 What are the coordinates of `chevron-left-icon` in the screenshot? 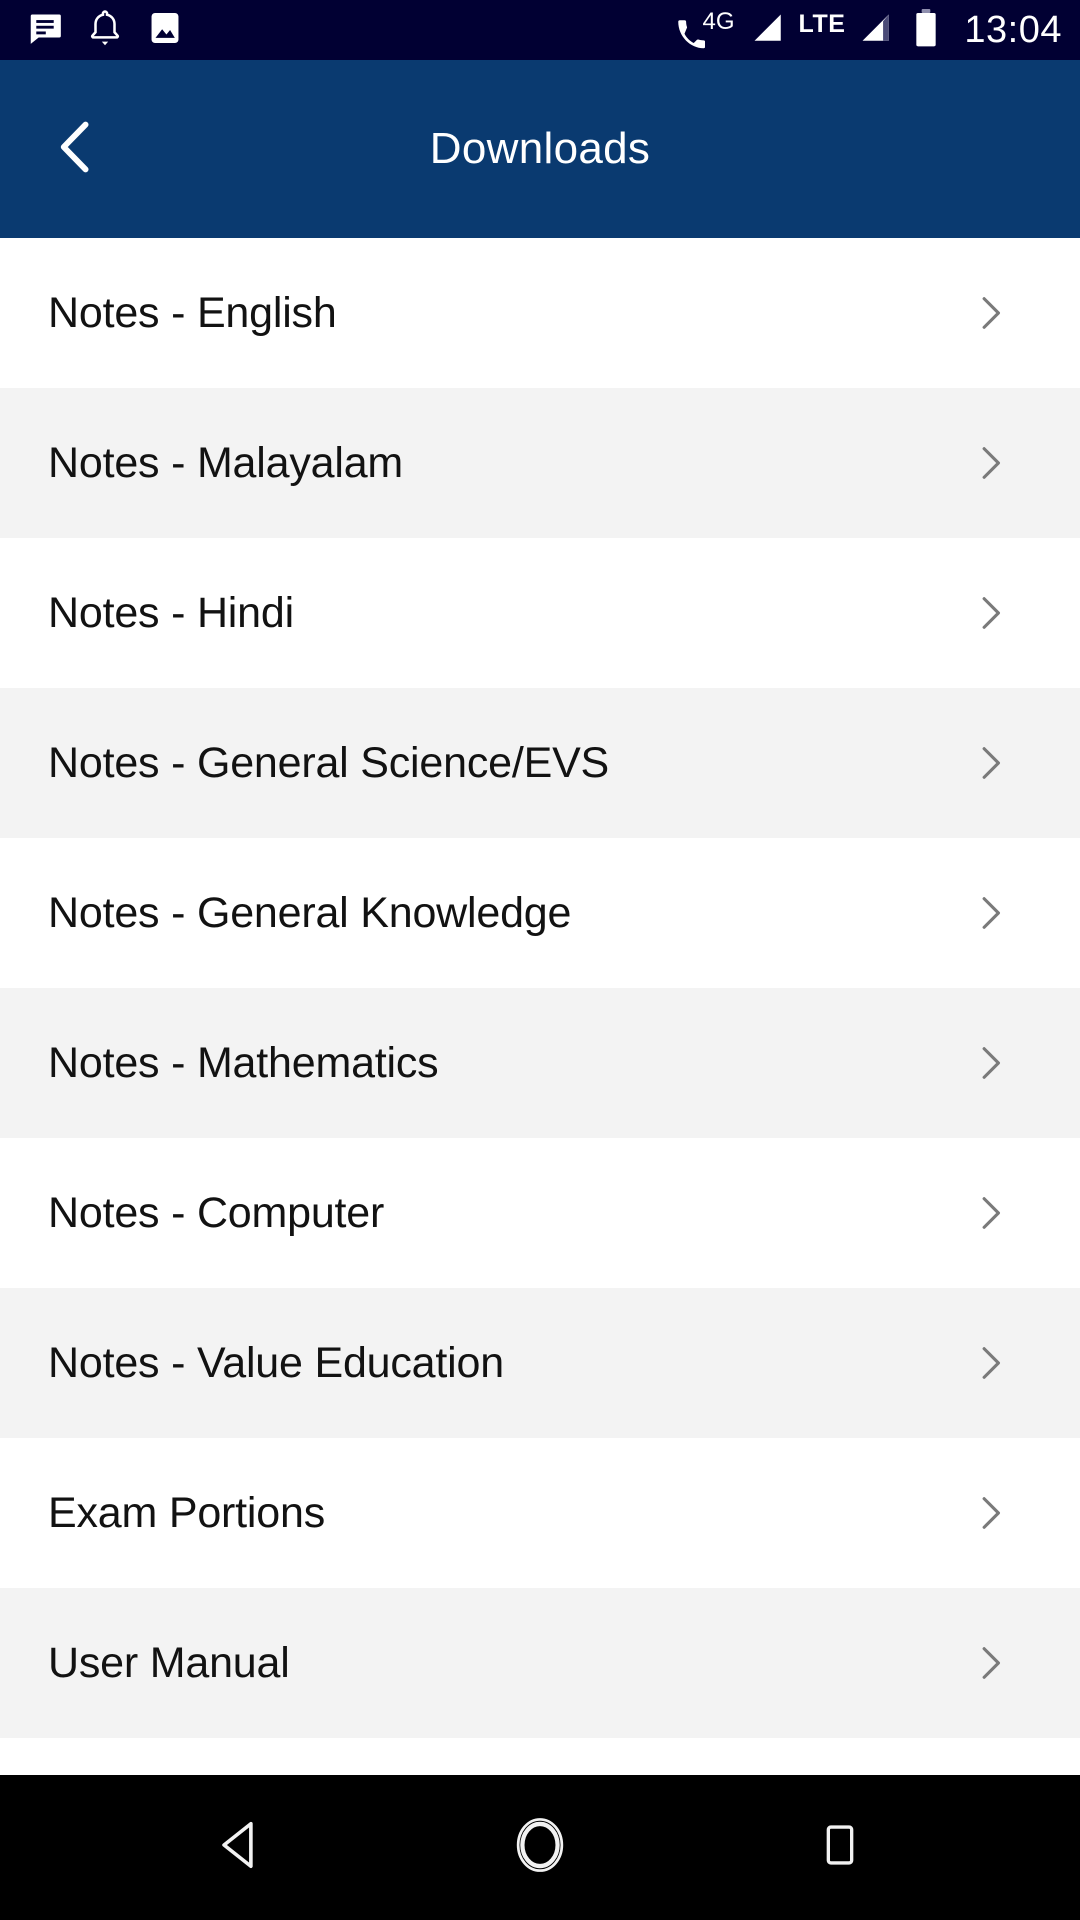 It's located at (76, 149).